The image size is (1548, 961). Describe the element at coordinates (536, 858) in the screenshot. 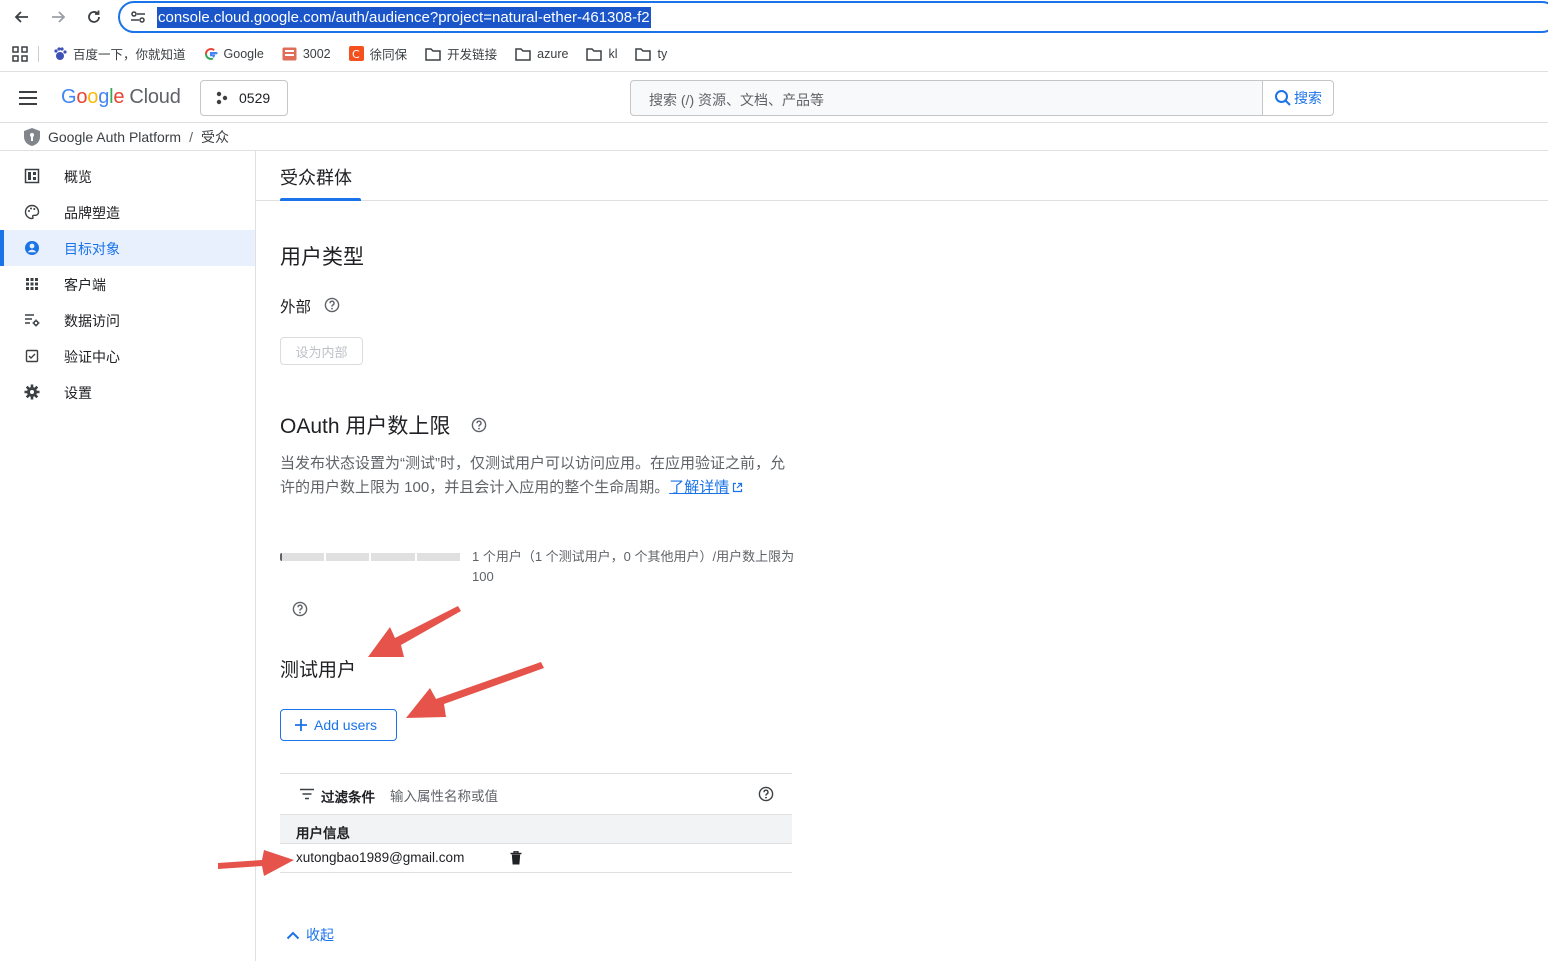

I see `table-row: xutongbao1989@gmail.com` at that location.